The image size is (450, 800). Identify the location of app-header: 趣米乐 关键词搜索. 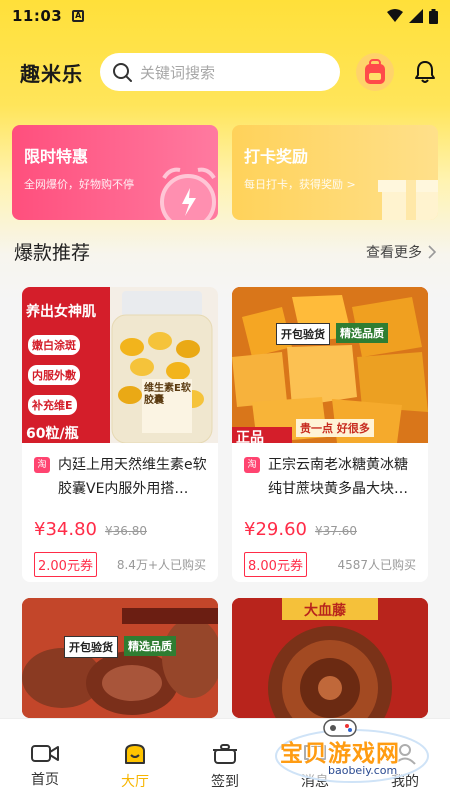
(225, 72).